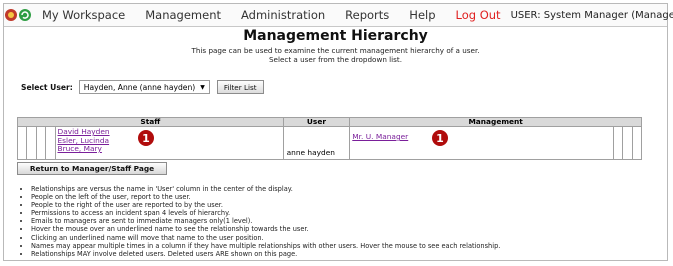  I want to click on filter-list-button: Filter List, so click(240, 87).